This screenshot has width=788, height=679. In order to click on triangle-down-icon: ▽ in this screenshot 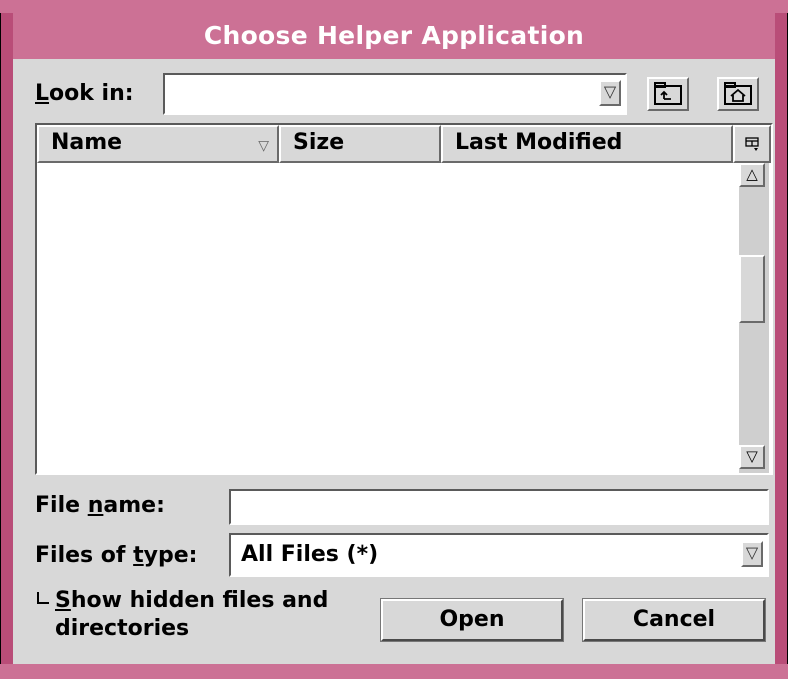, I will do `click(752, 456)`.